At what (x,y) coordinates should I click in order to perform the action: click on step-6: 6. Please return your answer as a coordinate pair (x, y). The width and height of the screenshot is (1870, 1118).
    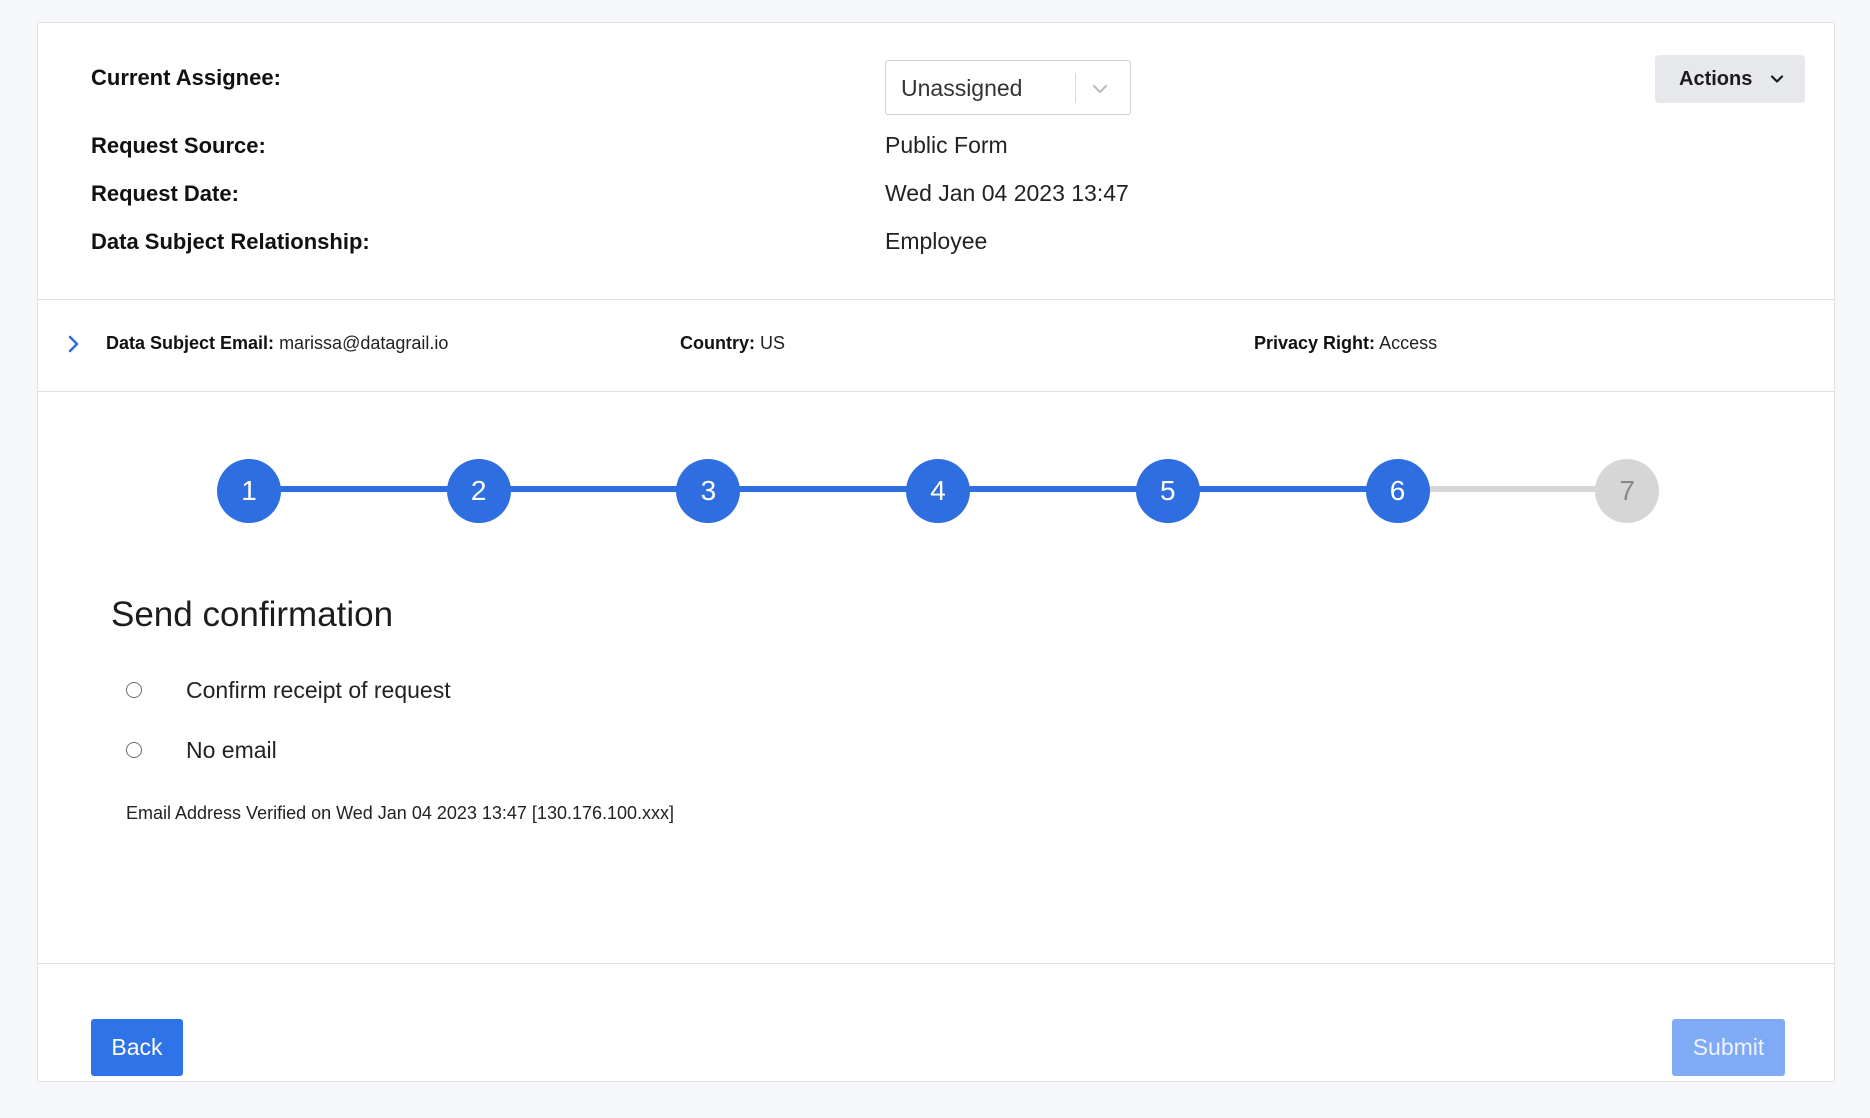
    Looking at the image, I should click on (1397, 491).